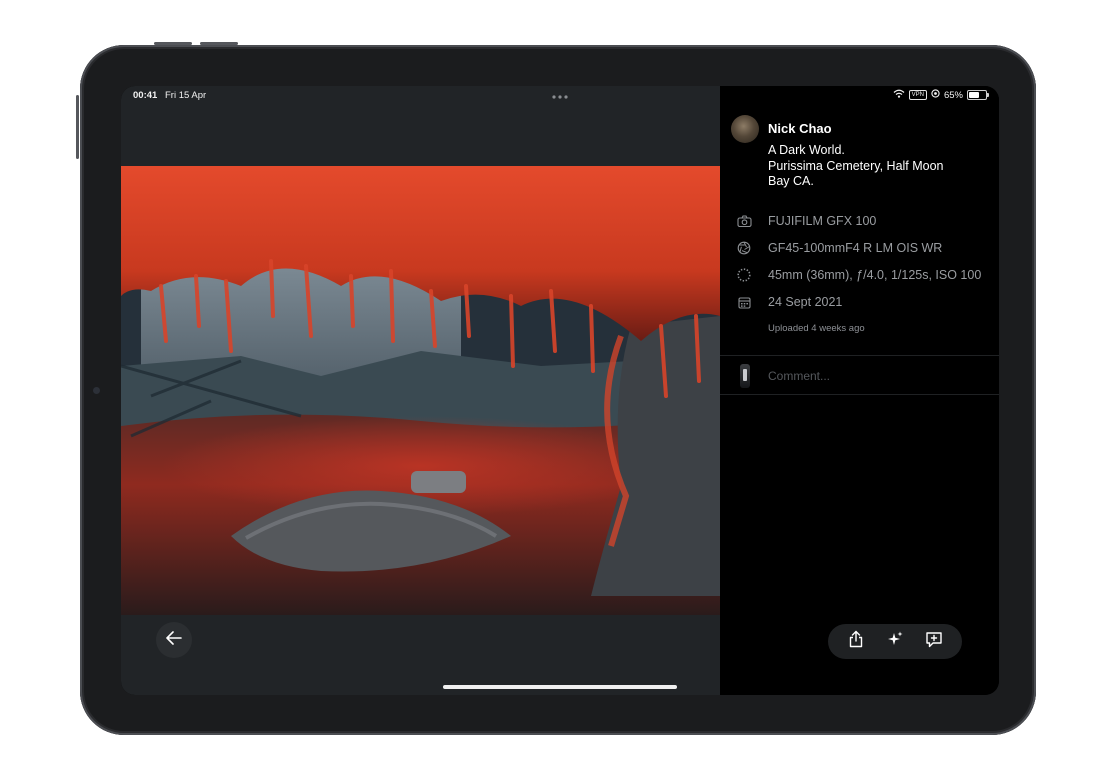 This screenshot has height=781, width=1120. I want to click on action-bar, so click(895, 641).